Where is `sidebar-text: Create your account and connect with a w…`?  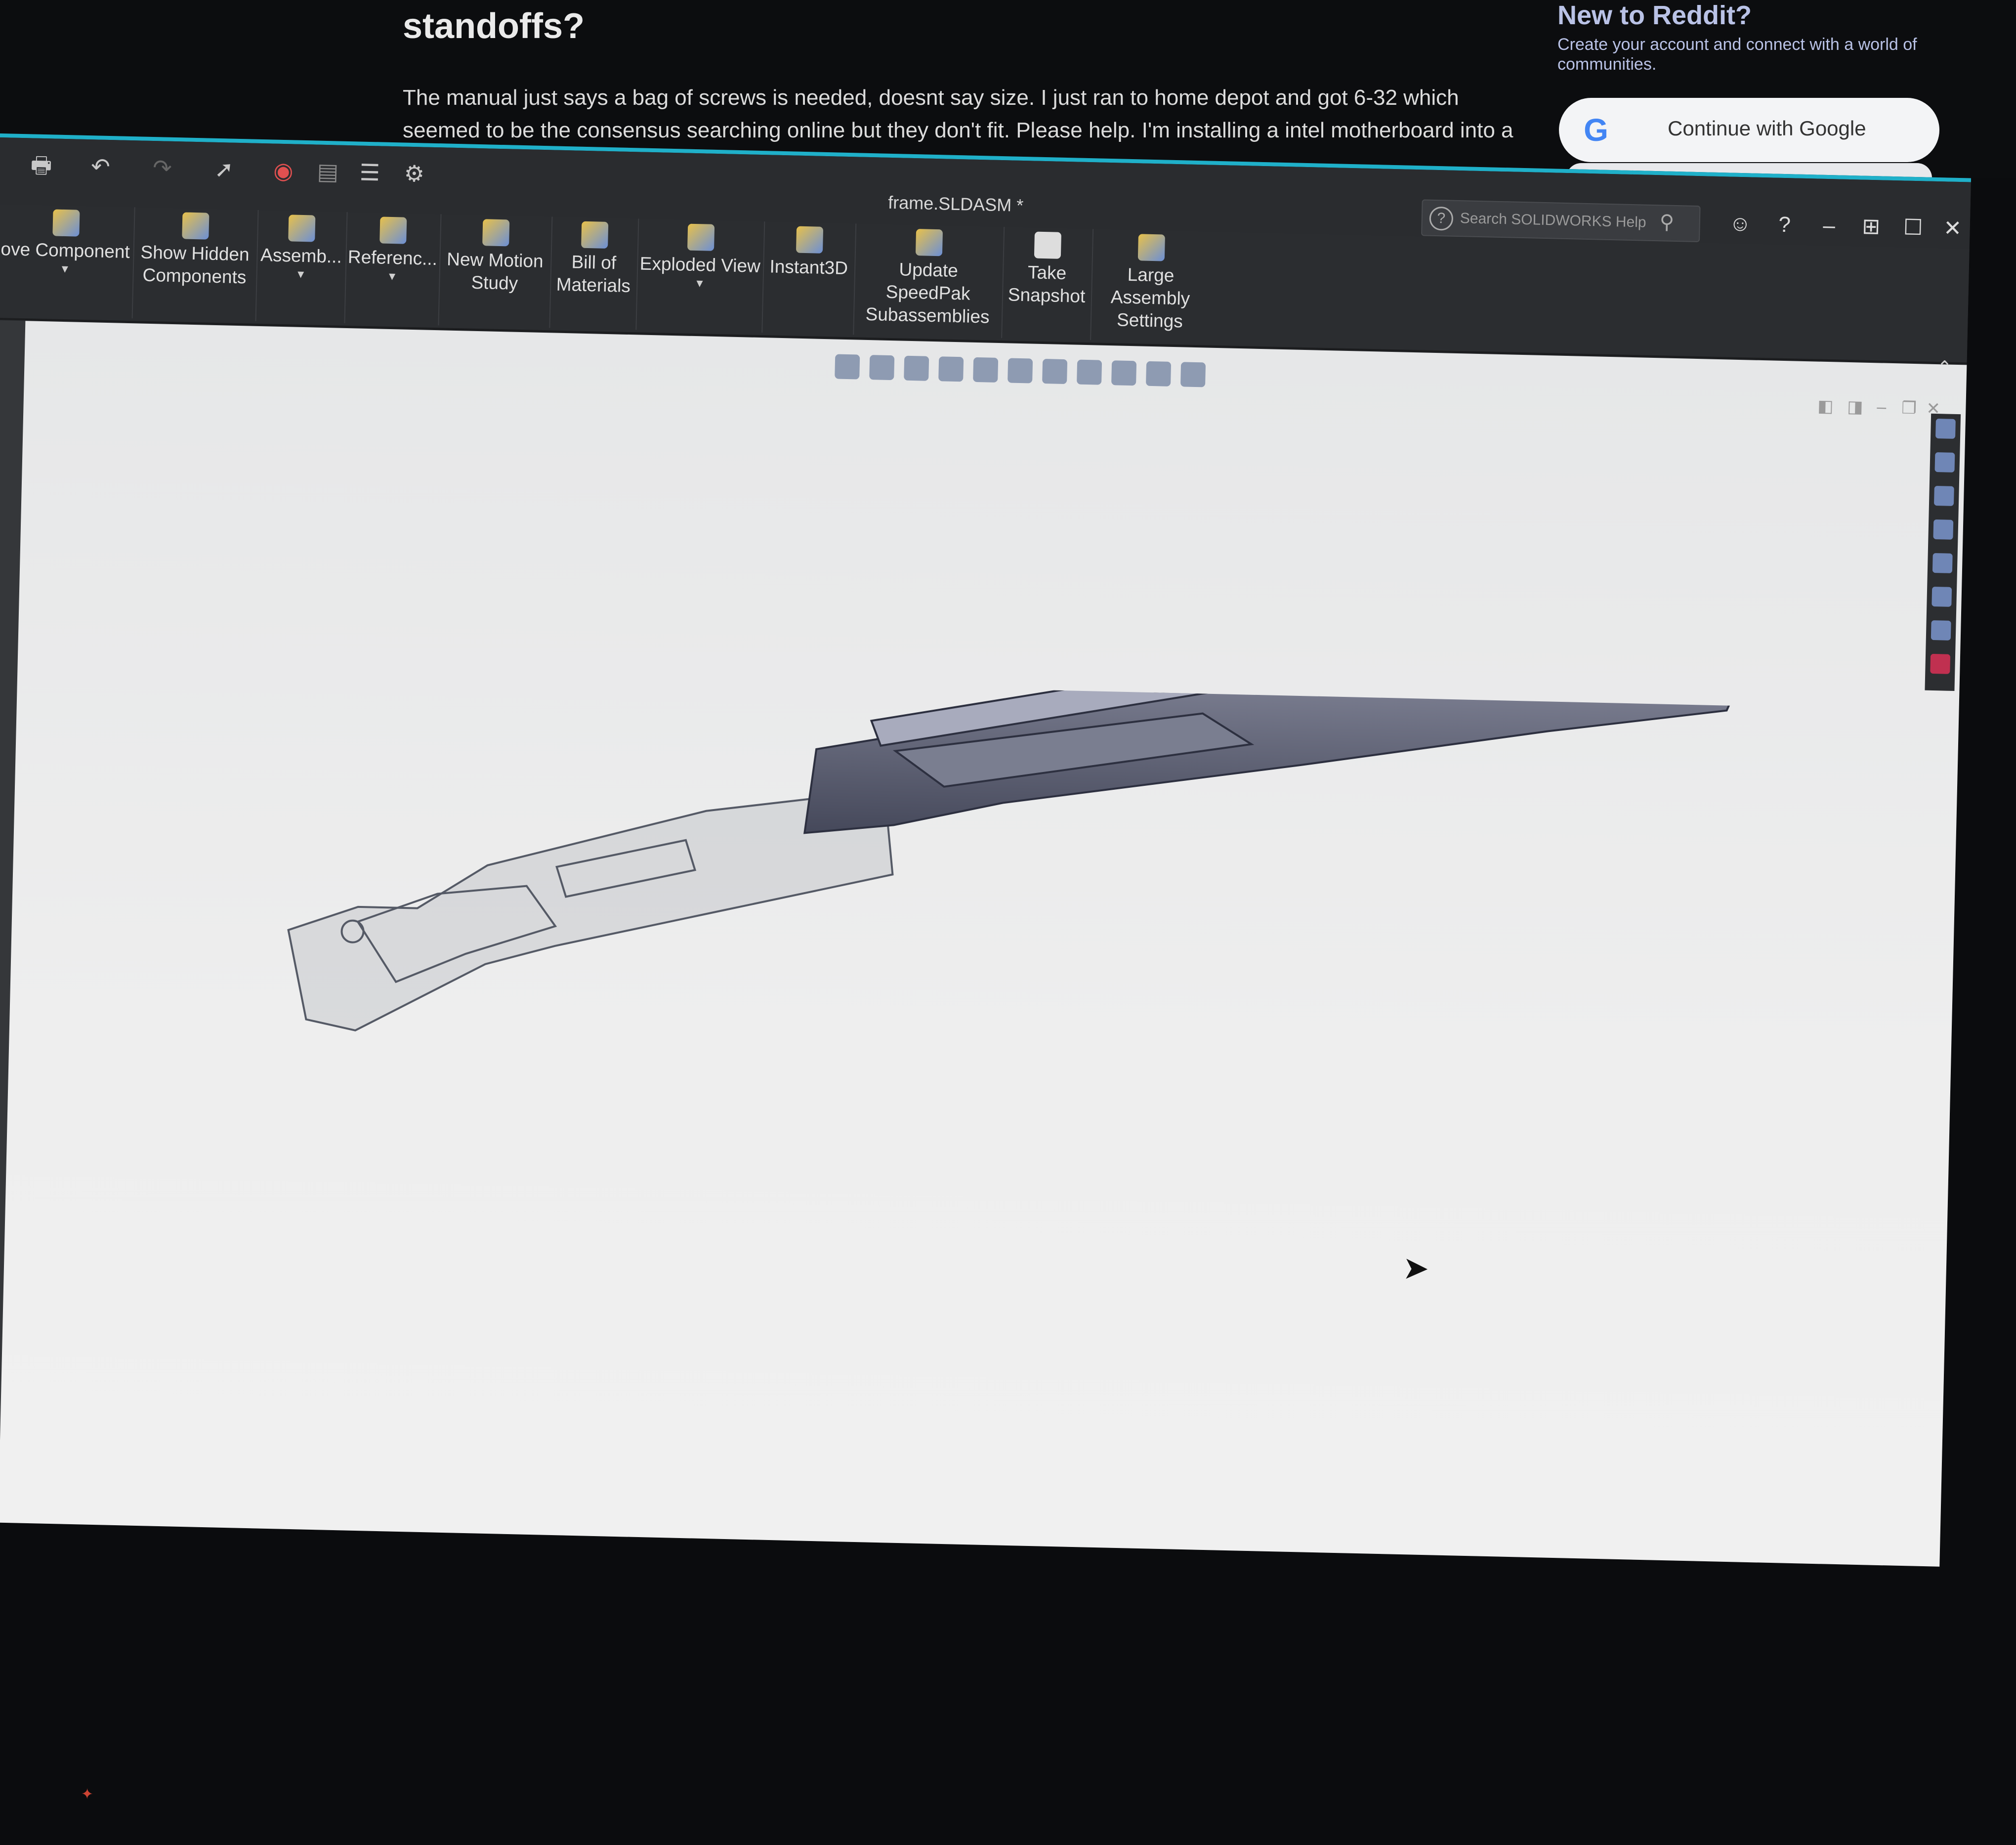
sidebar-text: Create your account and connect with a w… is located at coordinates (1737, 54).